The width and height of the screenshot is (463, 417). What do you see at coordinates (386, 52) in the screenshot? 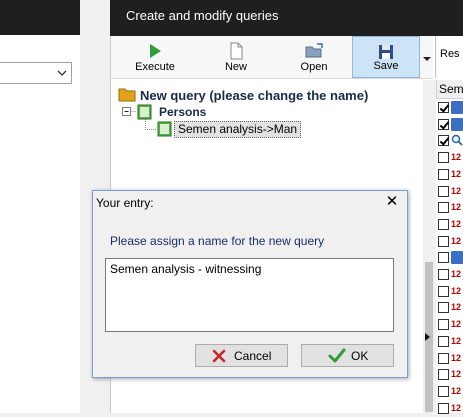
I see `floppy-disk-icon` at bounding box center [386, 52].